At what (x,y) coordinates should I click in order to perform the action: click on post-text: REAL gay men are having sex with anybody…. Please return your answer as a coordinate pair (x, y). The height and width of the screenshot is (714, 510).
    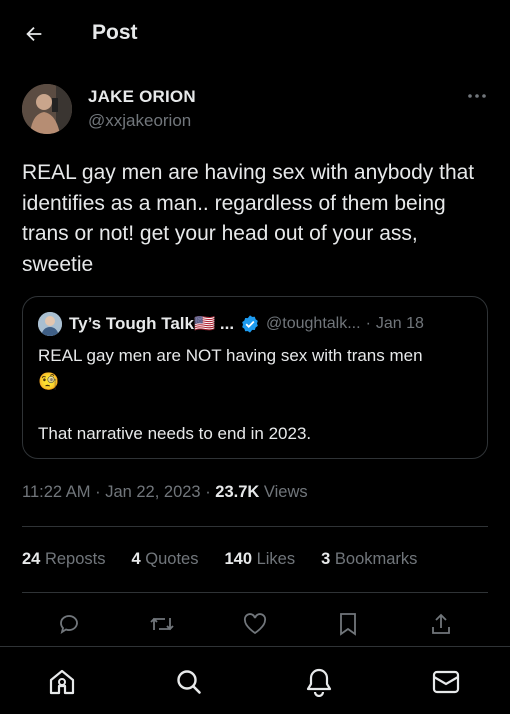
    Looking at the image, I should click on (248, 218).